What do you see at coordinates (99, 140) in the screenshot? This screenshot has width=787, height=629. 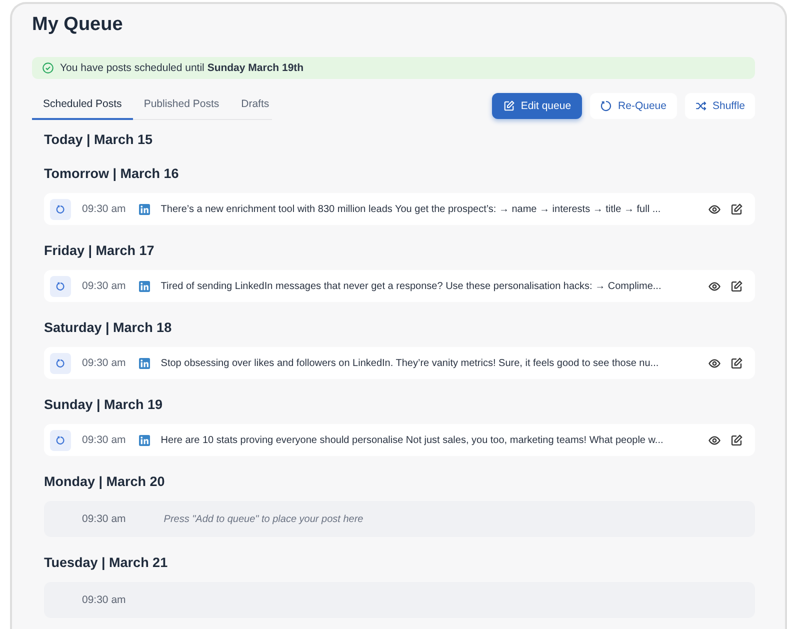 I see `day-heading: Today | March 15` at bounding box center [99, 140].